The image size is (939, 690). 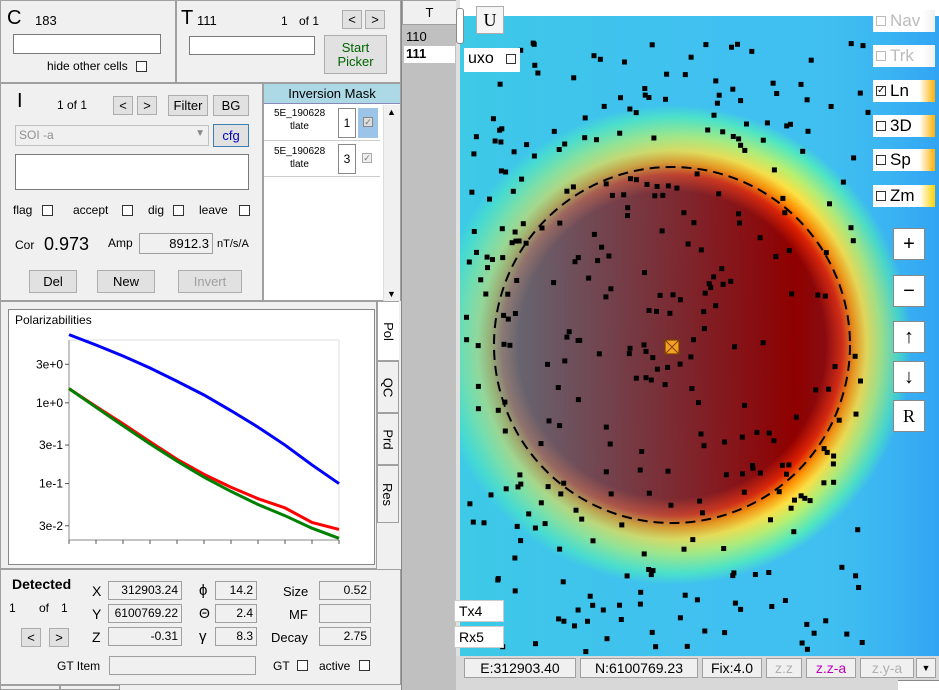 I want to click on uxo-checkbox, so click(x=511, y=59).